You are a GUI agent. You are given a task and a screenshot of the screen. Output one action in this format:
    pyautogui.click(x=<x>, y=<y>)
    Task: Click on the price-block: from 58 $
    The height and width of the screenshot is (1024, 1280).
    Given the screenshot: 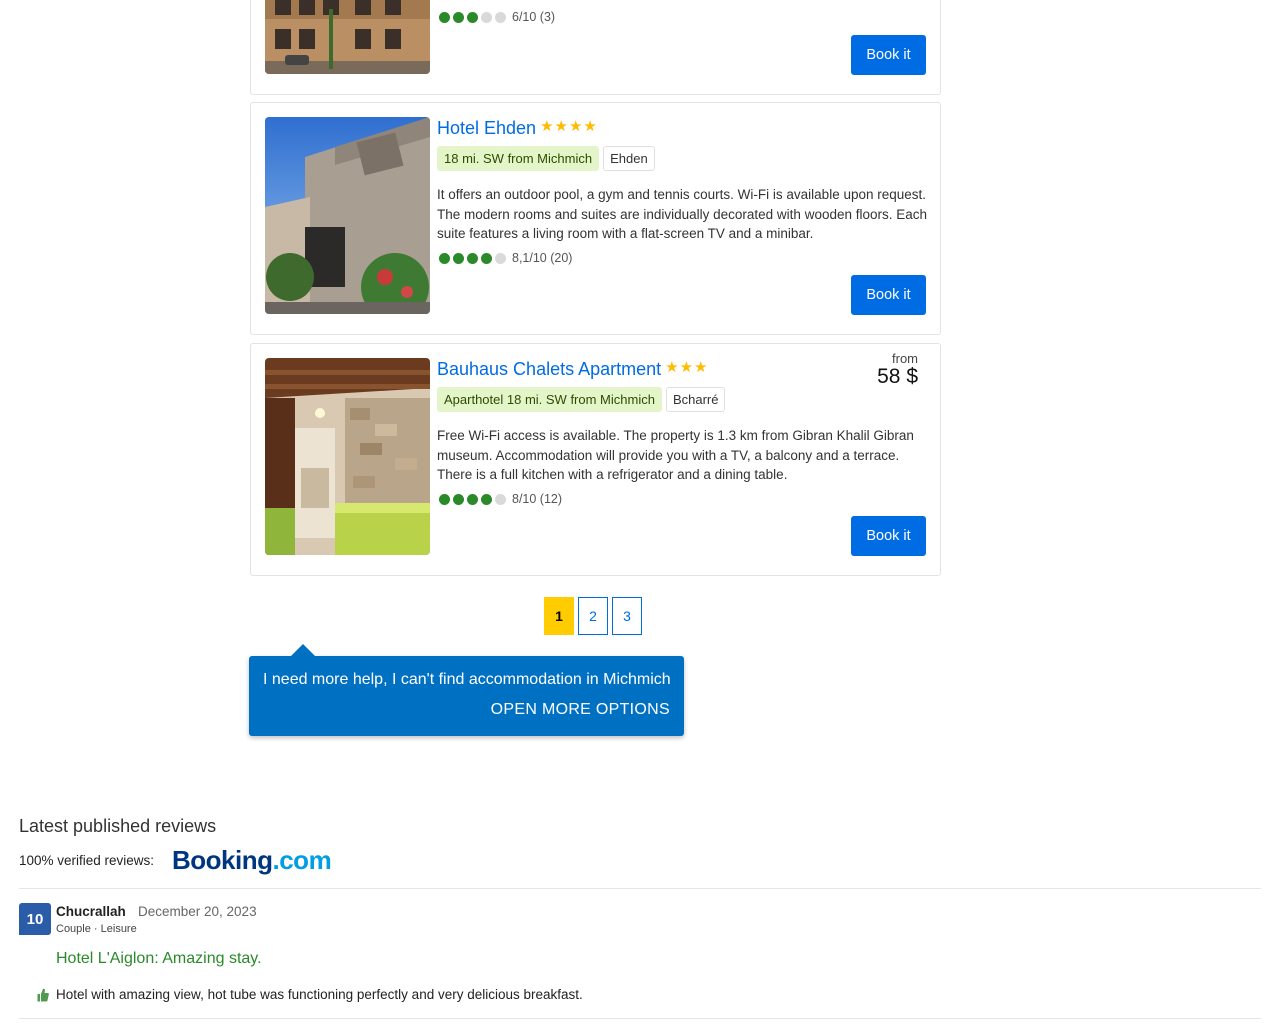 What is the action you would take?
    pyautogui.click(x=897, y=369)
    